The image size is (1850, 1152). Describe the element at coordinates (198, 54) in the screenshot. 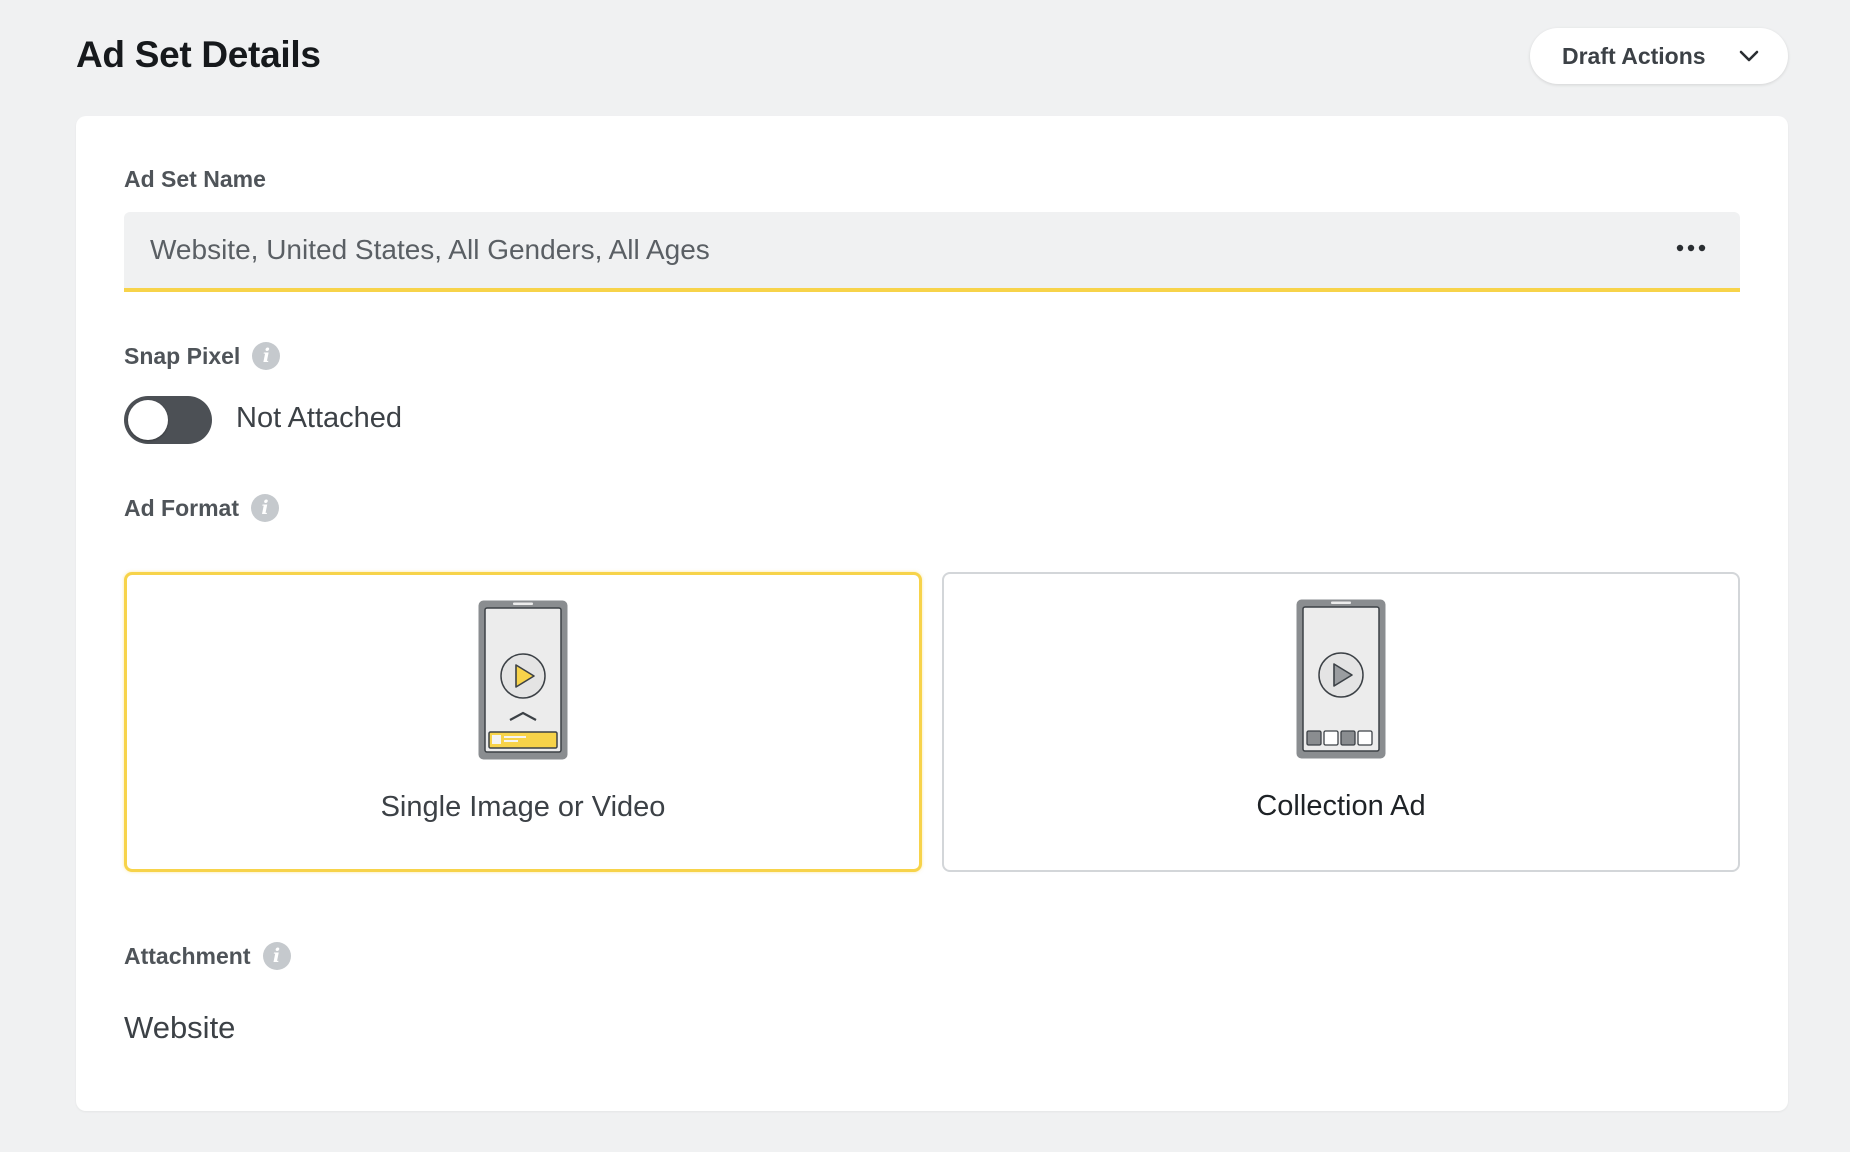

I see `page-title: Ad Set Details` at that location.